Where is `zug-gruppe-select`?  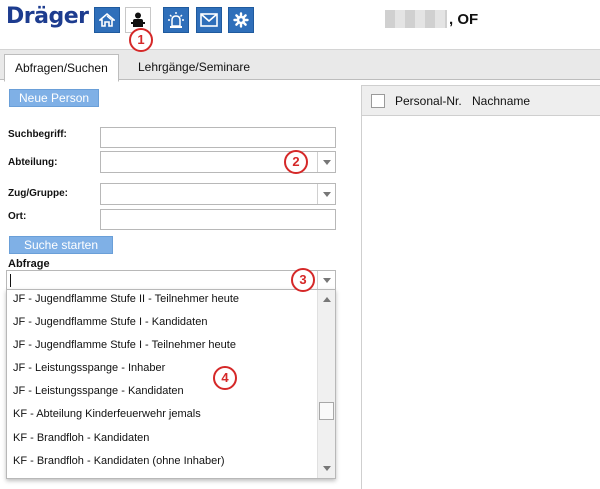
zug-gruppe-select is located at coordinates (218, 194).